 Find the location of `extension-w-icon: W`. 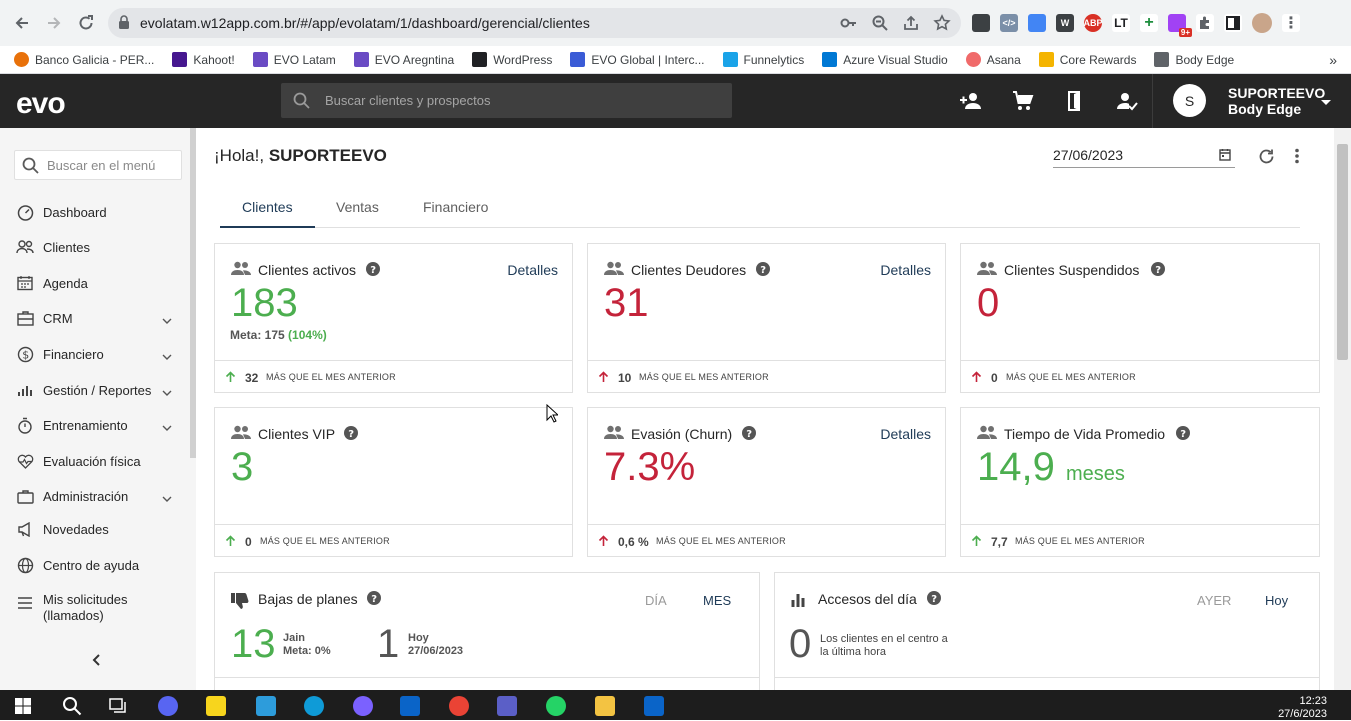

extension-w-icon: W is located at coordinates (1065, 23).